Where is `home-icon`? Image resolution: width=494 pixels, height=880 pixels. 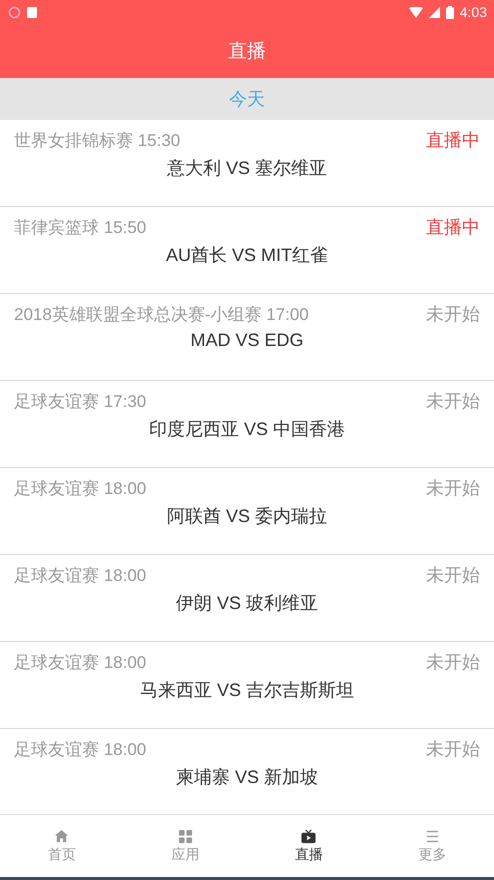
home-icon is located at coordinates (62, 836).